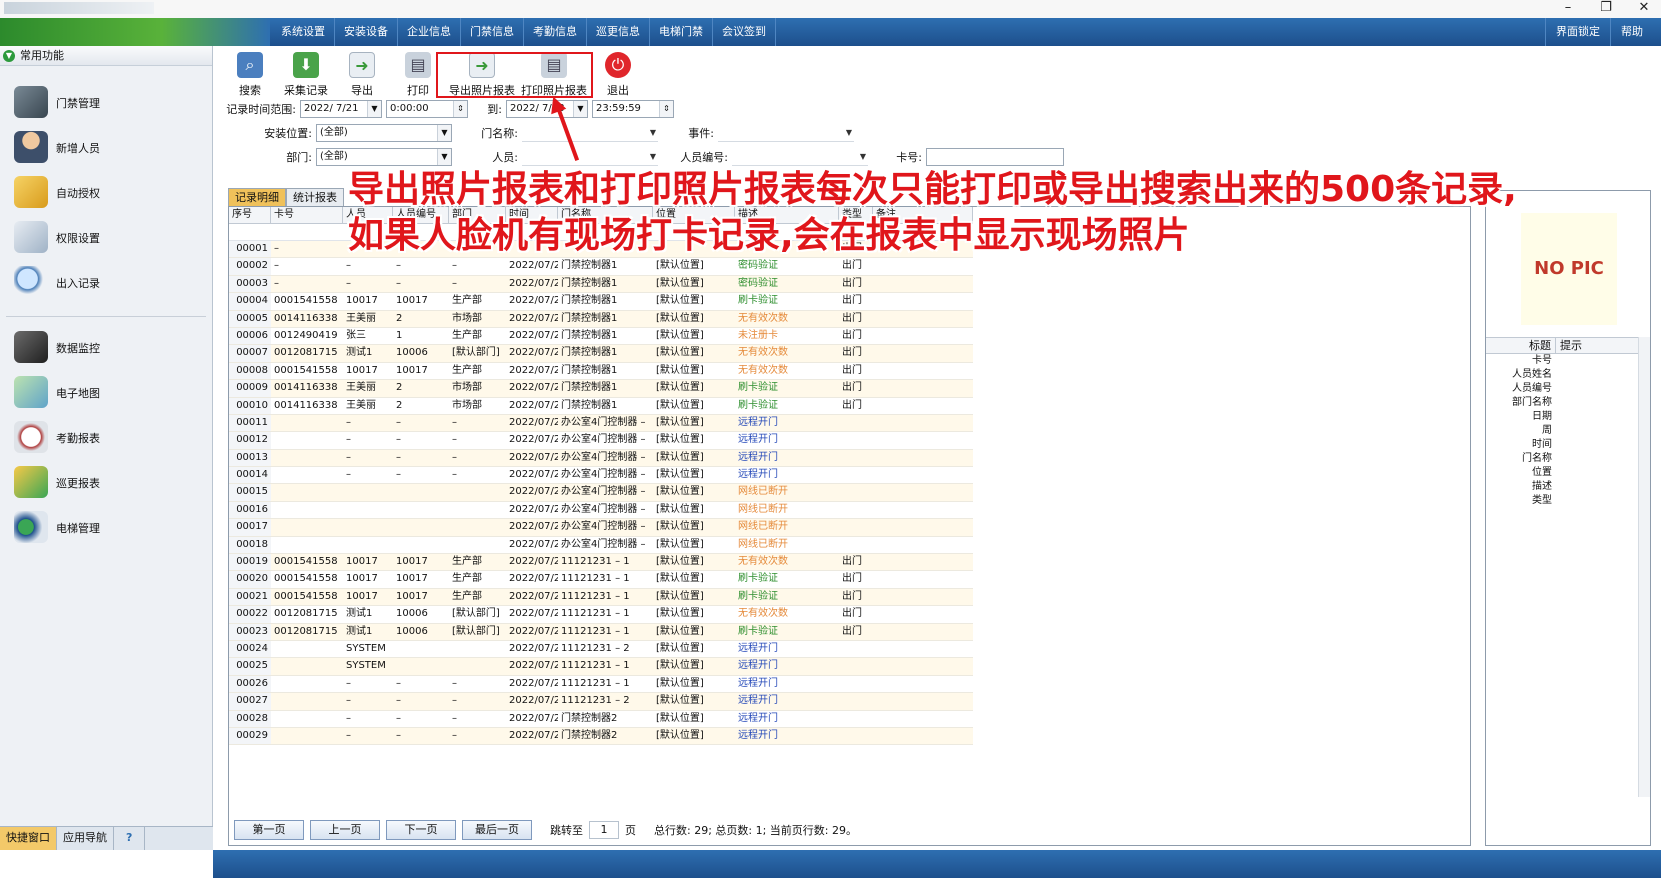 The height and width of the screenshot is (878, 1661). What do you see at coordinates (786, 133) in the screenshot?
I see `event-select: ▼` at bounding box center [786, 133].